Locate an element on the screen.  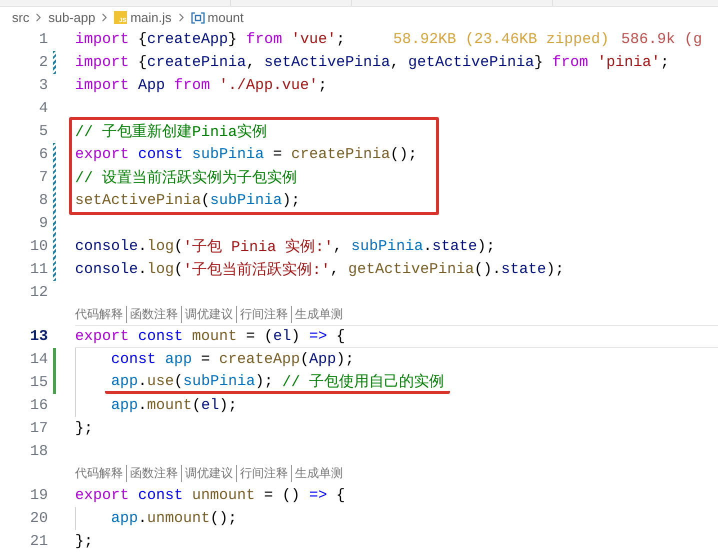
line-number: 10 is located at coordinates (38, 246).